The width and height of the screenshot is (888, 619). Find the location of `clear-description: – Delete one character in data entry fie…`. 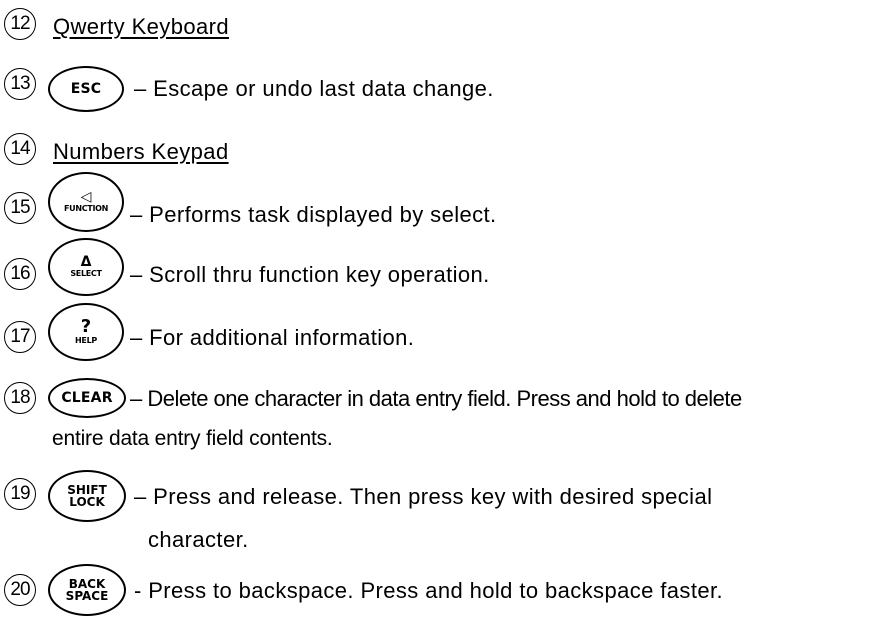

clear-description: – Delete one character in data entry fie… is located at coordinates (436, 398).